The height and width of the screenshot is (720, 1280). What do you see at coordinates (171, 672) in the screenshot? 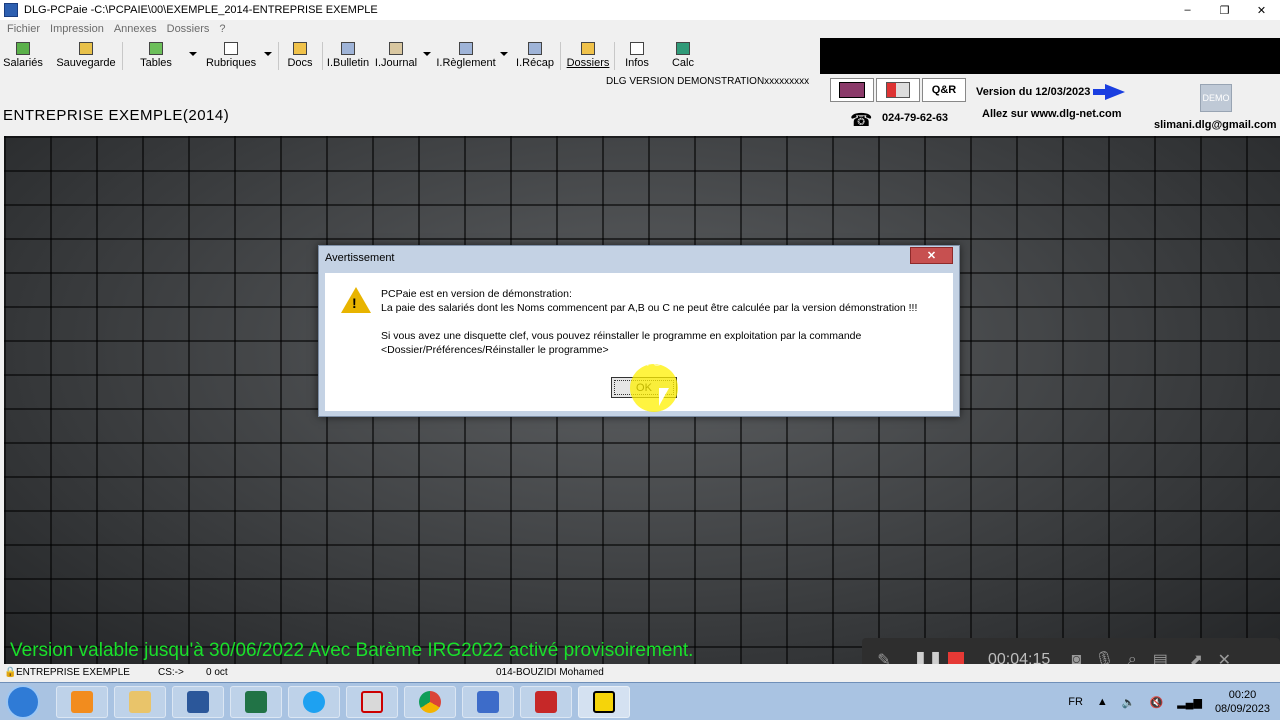
I see `status-cs: CS:->` at bounding box center [171, 672].